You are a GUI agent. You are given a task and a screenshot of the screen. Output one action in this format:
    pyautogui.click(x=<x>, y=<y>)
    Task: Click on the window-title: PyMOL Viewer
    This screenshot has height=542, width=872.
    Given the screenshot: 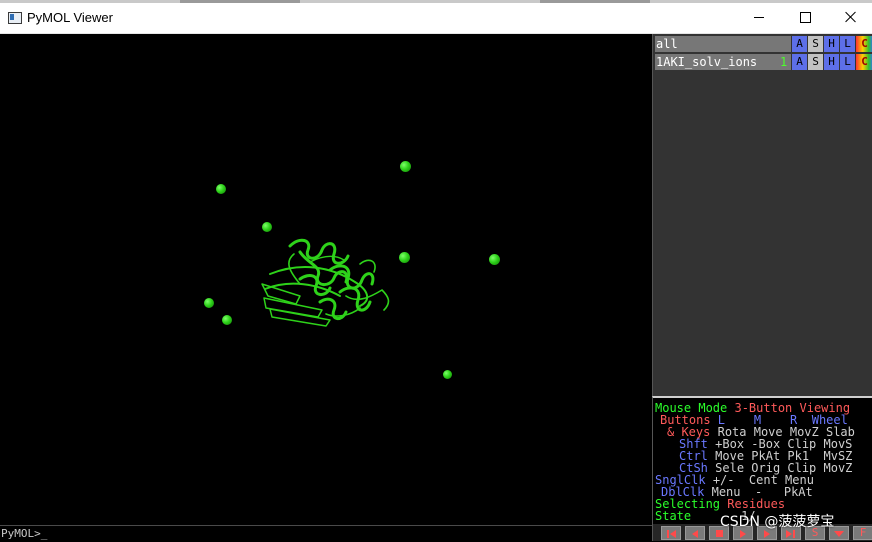 What is the action you would take?
    pyautogui.click(x=70, y=17)
    